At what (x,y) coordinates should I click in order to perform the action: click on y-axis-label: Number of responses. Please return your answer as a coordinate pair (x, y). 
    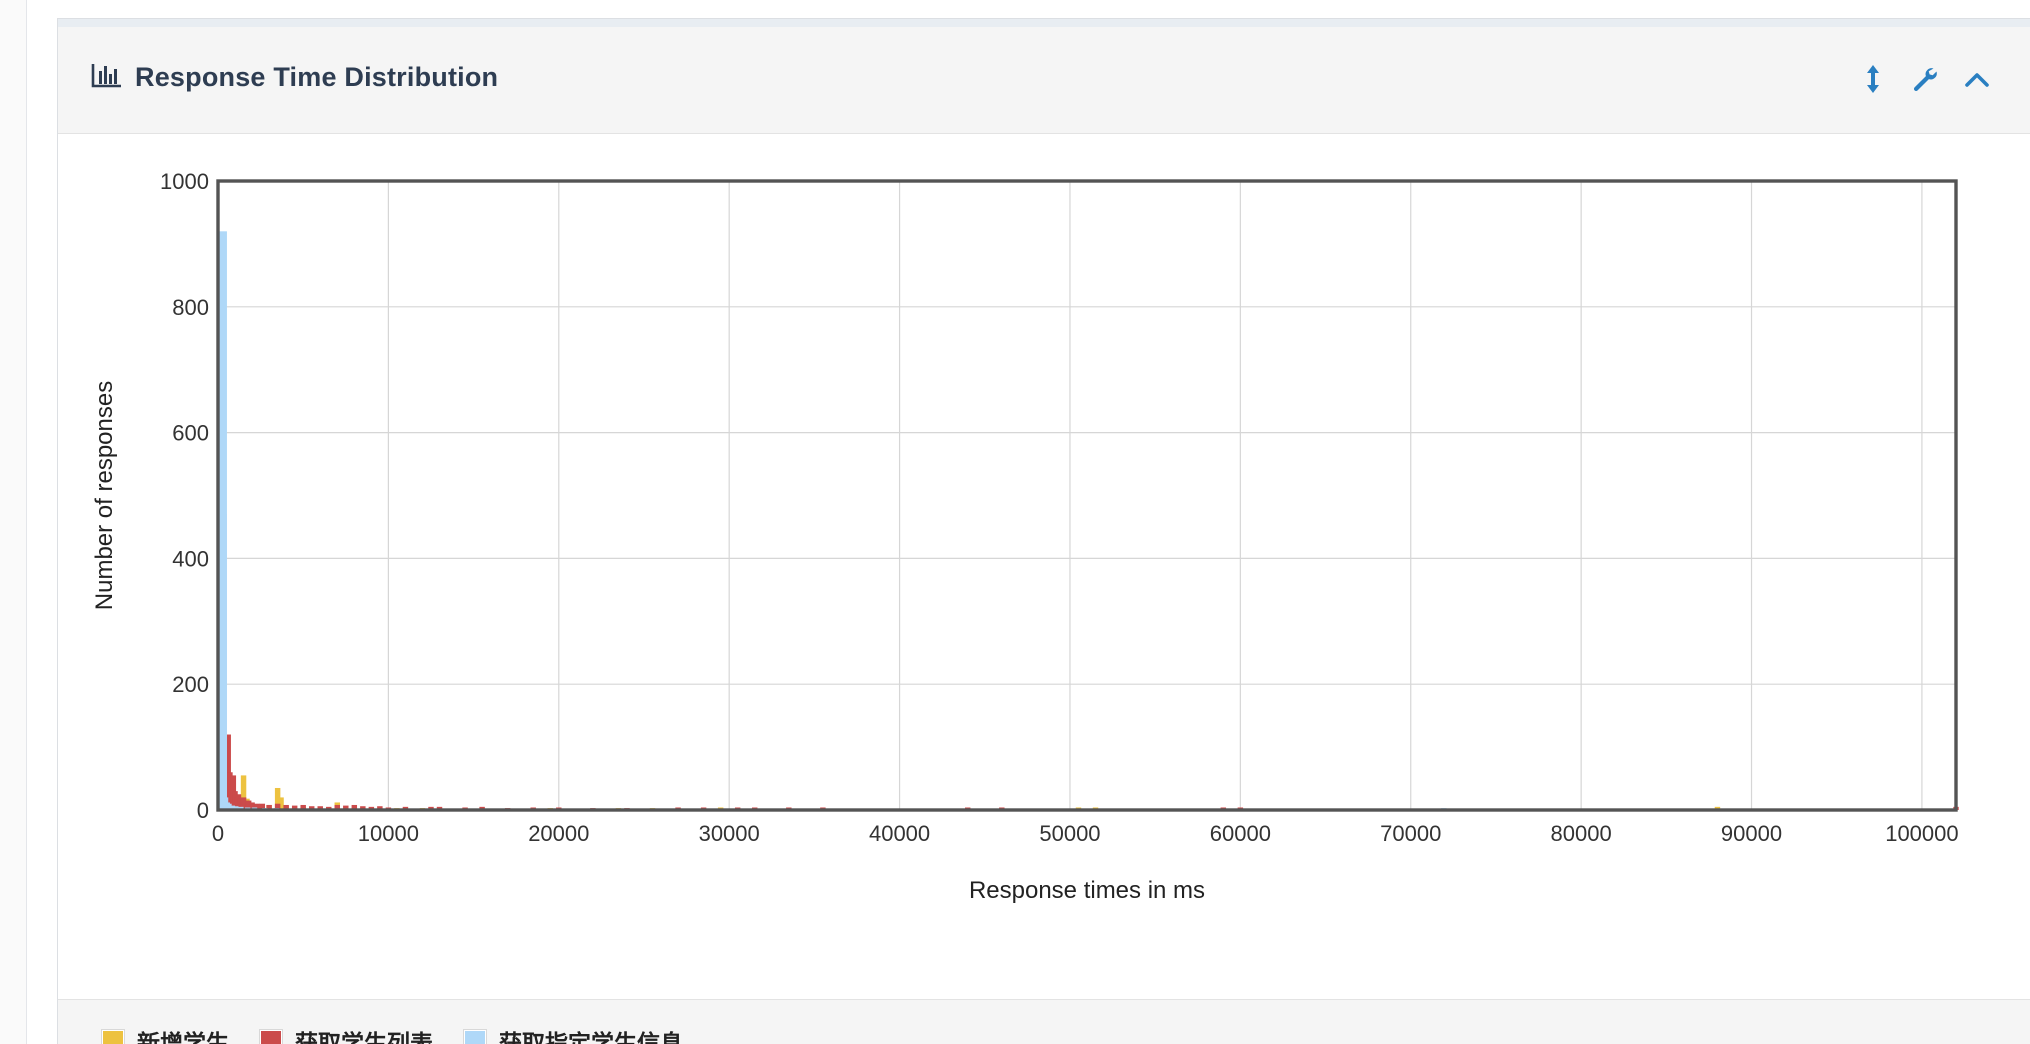
    Looking at the image, I should click on (104, 495).